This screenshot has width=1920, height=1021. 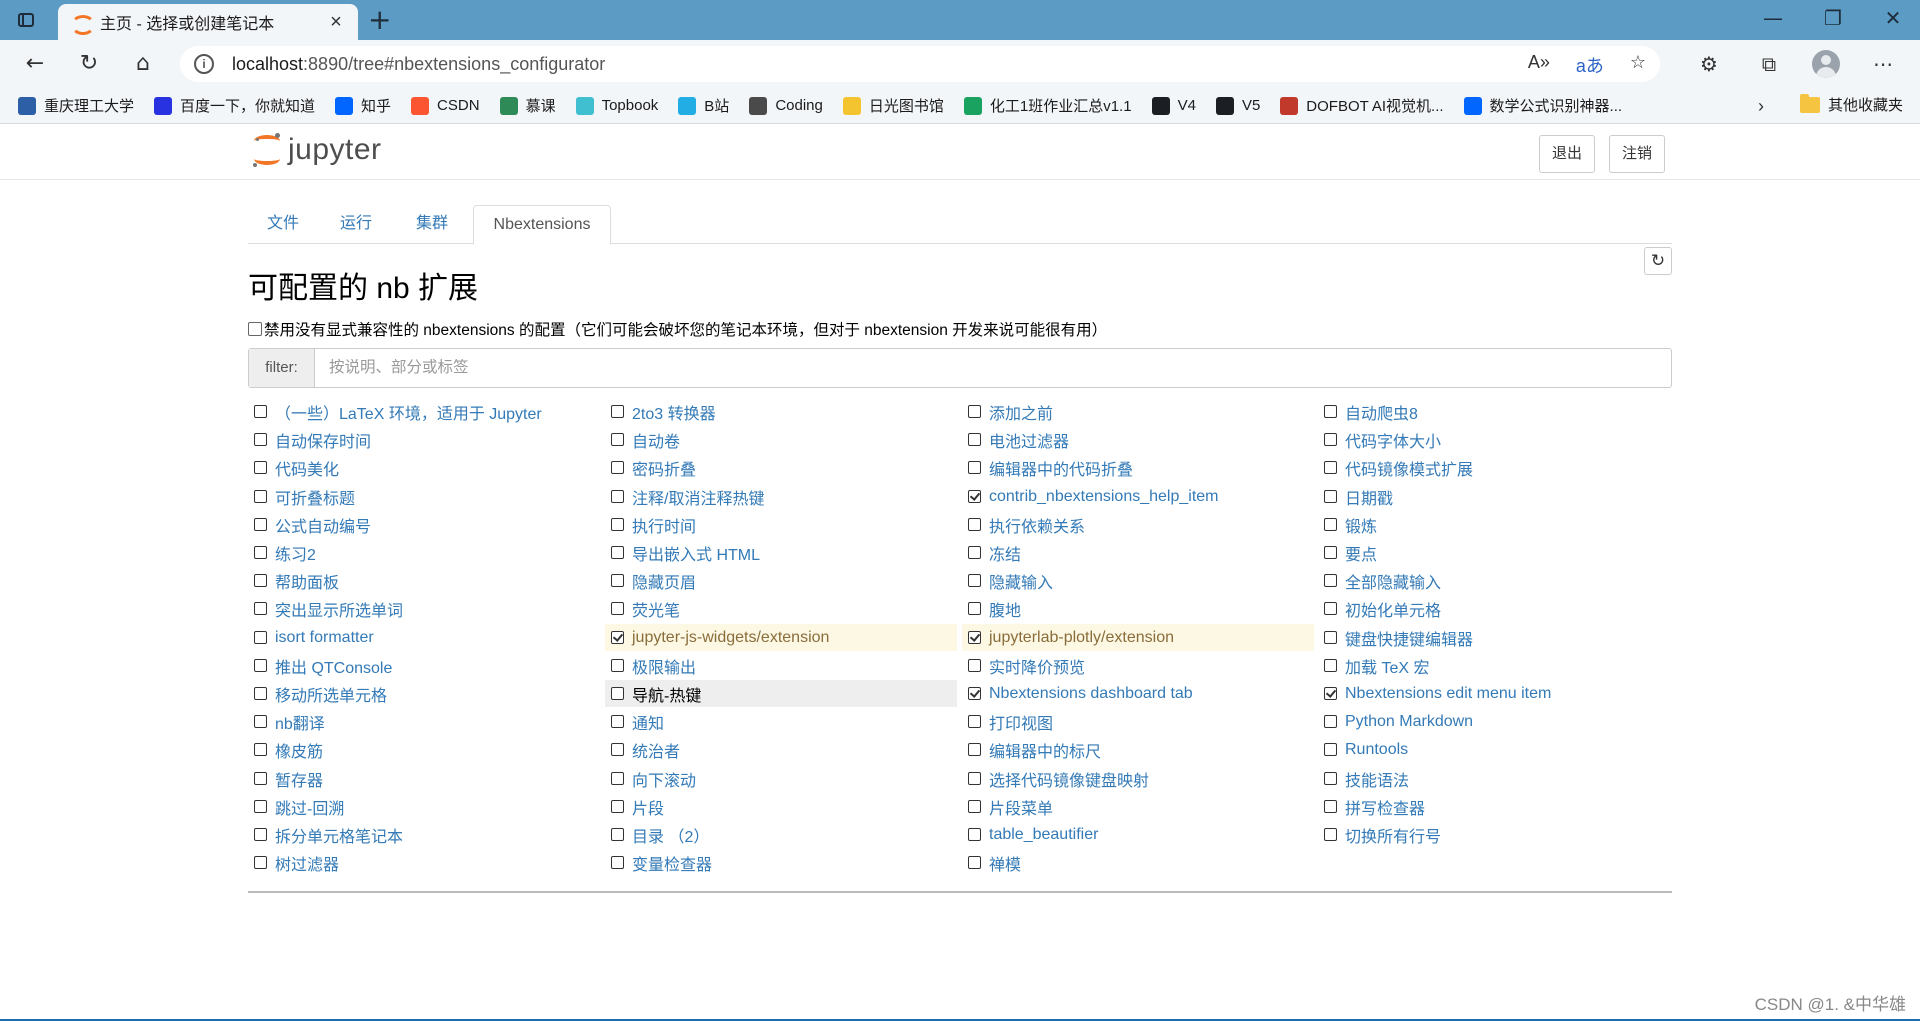 What do you see at coordinates (424, 778) in the screenshot?
I see `nbextension-item: 暂存器` at bounding box center [424, 778].